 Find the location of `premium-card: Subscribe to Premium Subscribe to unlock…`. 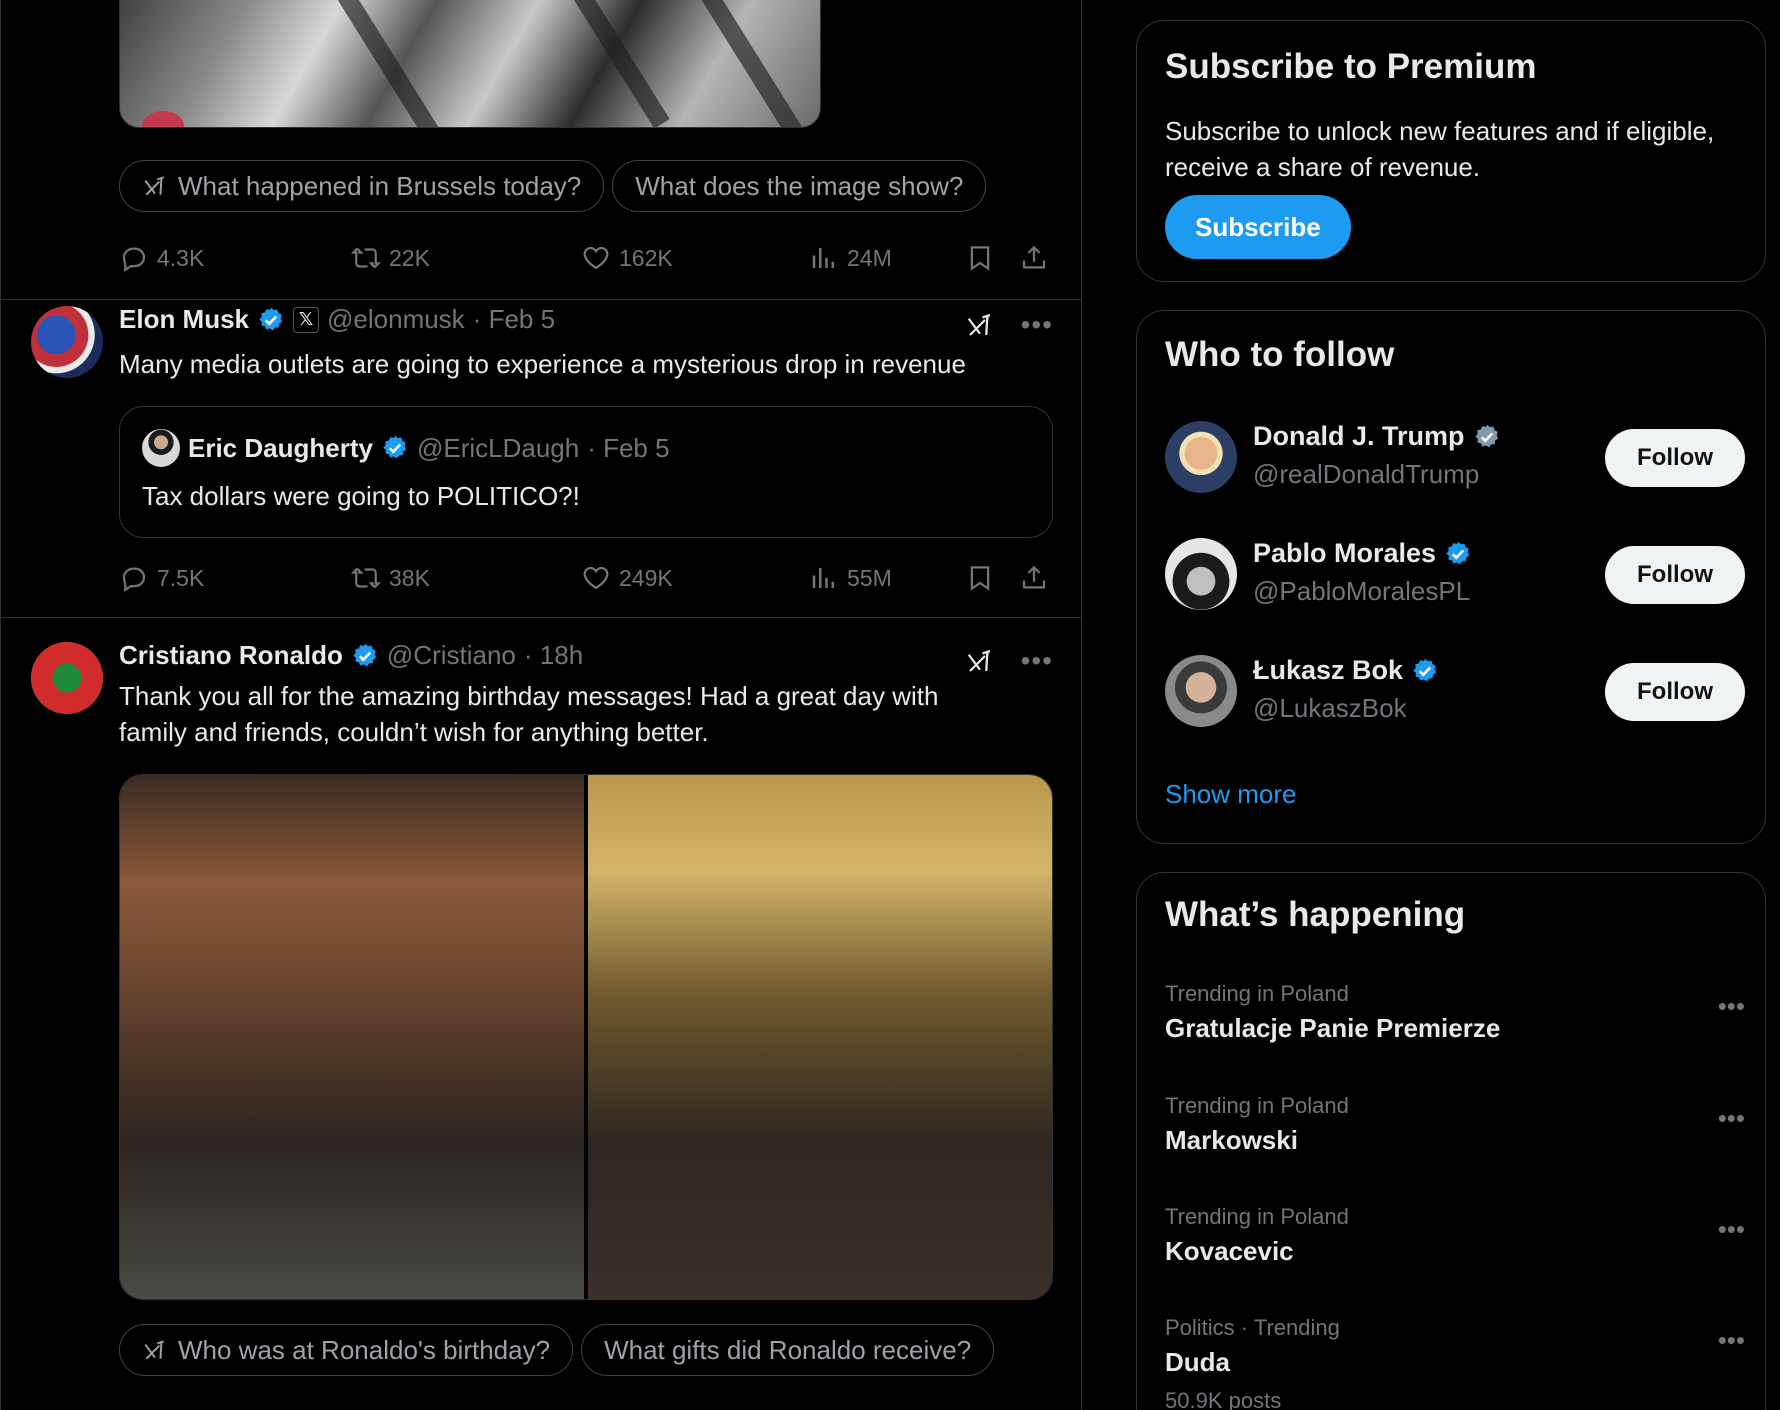

premium-card: Subscribe to Premium Subscribe to unlock… is located at coordinates (1451, 151).